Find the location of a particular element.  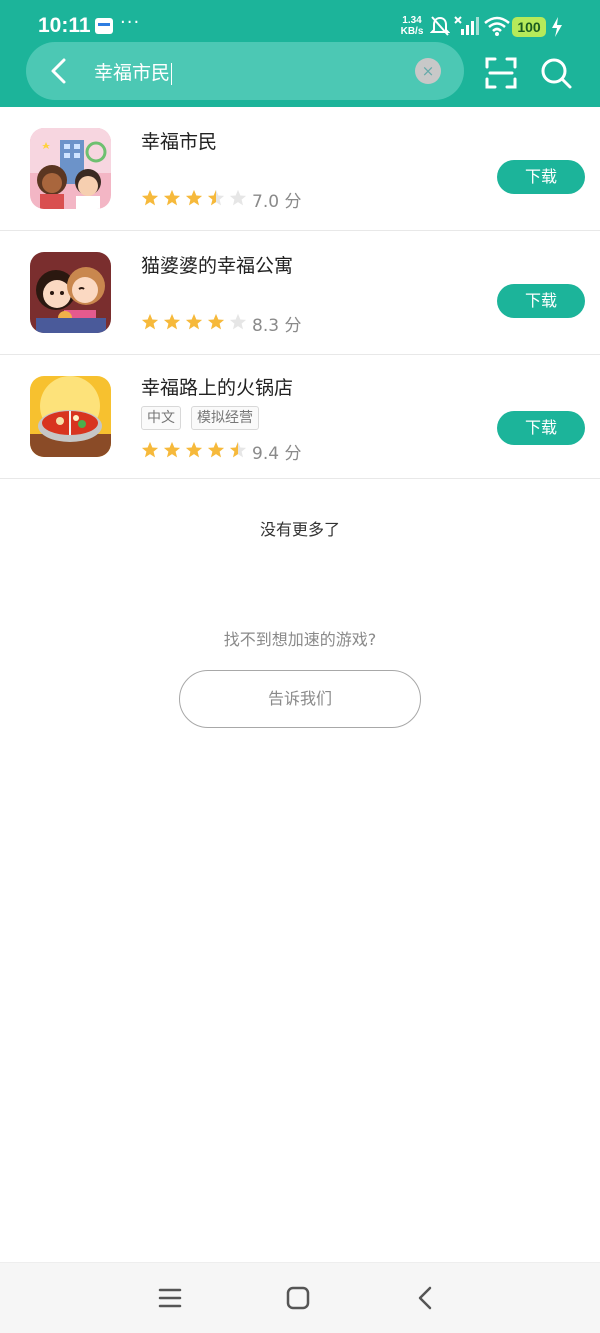

granny-cat-apartment-game-icon is located at coordinates (70, 292).